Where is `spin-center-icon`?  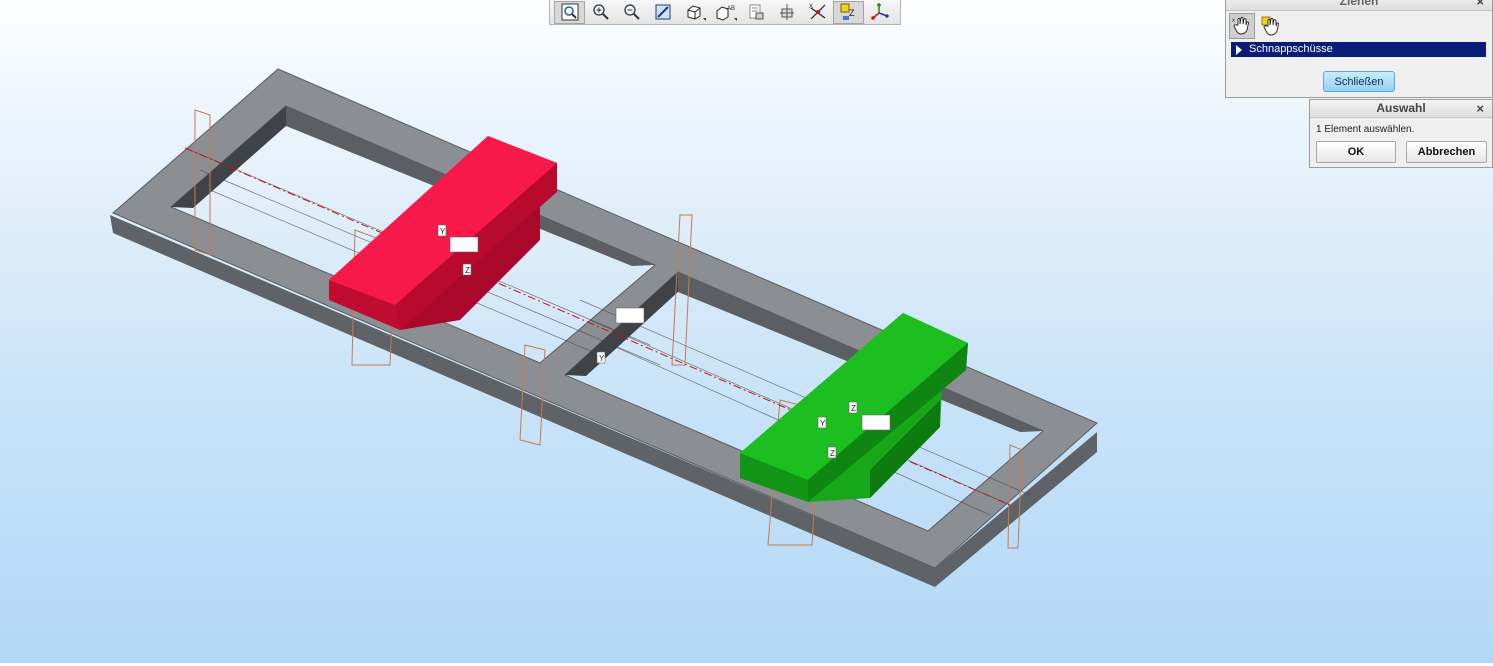 spin-center-icon is located at coordinates (786, 12).